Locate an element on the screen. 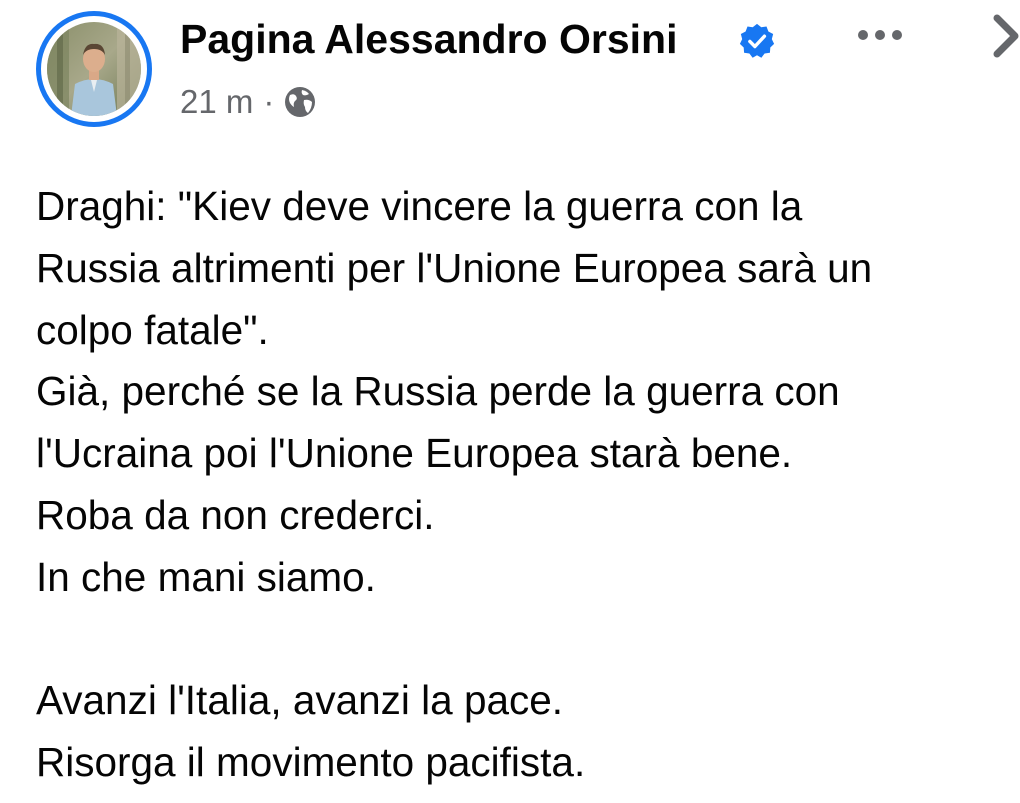 The image size is (1020, 803). page-avatar-button is located at coordinates (94, 69).